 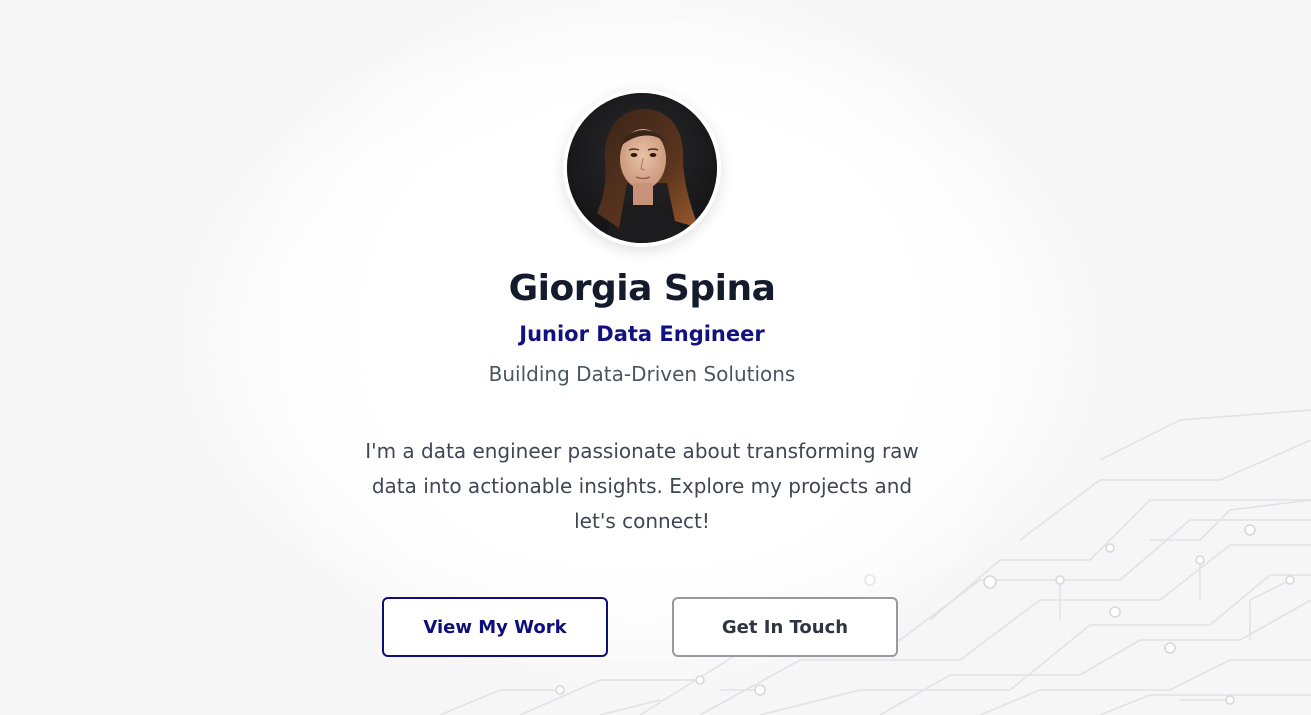 What do you see at coordinates (495, 627) in the screenshot?
I see `view-my-work-button: View My Work` at bounding box center [495, 627].